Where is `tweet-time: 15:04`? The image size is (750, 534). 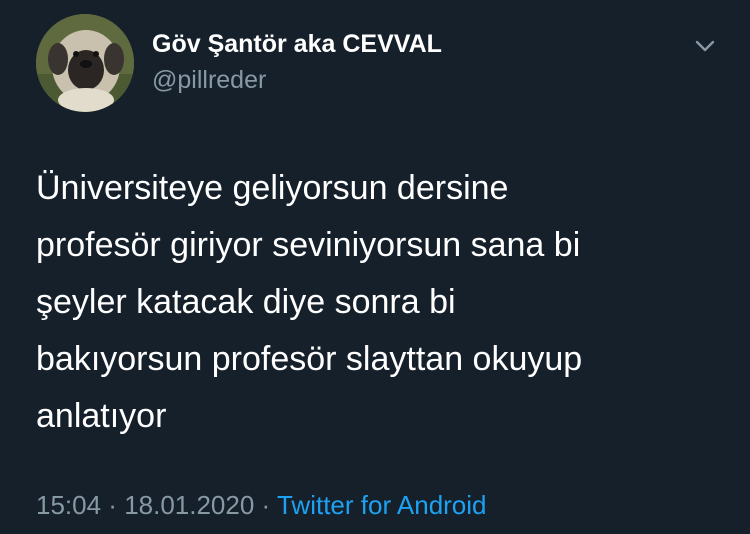
tweet-time: 15:04 is located at coordinates (68, 505).